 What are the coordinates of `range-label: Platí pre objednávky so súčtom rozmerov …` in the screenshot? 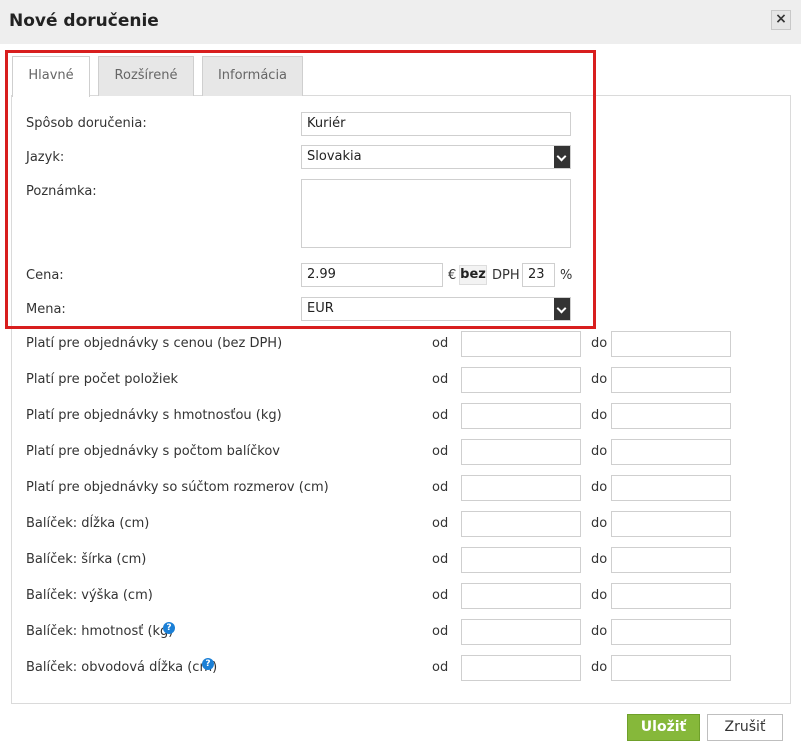 It's located at (177, 487).